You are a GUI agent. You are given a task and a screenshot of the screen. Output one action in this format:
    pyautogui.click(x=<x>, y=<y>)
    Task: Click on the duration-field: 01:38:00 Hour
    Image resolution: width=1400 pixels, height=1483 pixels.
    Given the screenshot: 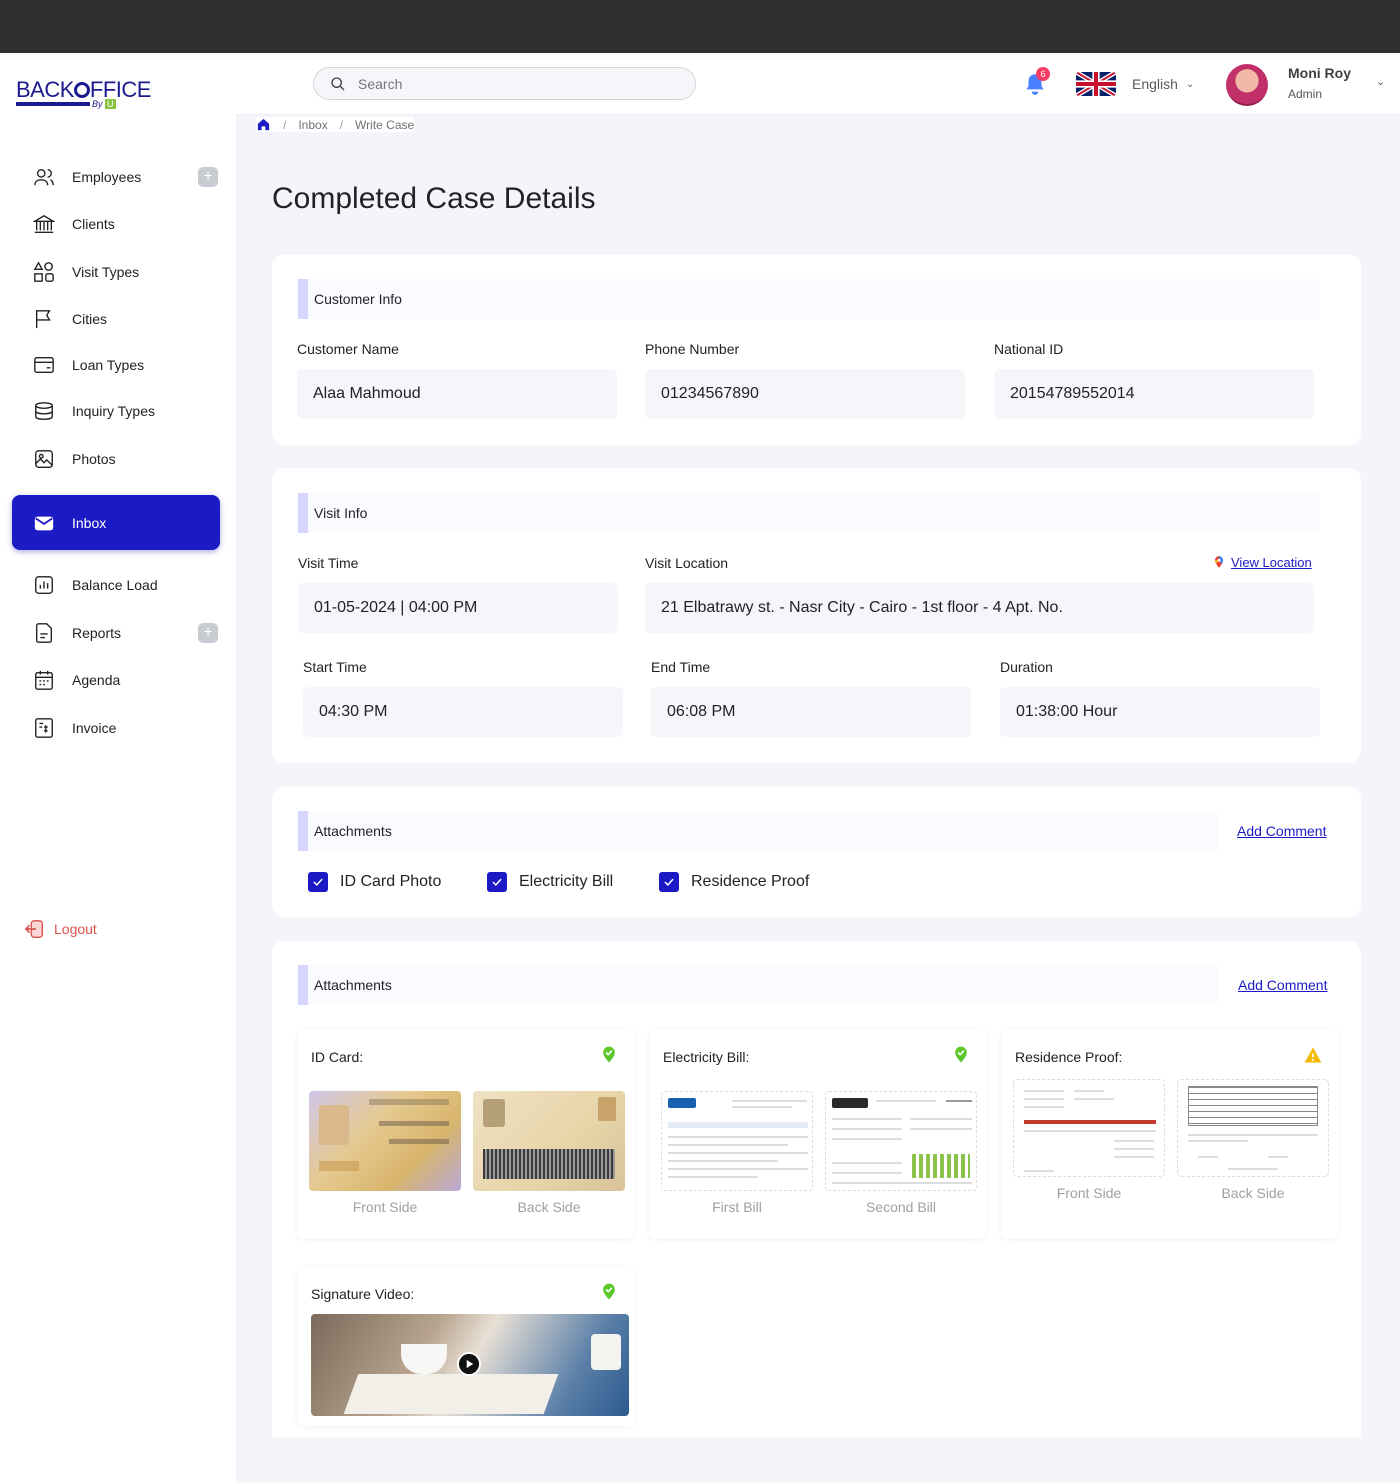 What is the action you would take?
    pyautogui.click(x=1160, y=712)
    